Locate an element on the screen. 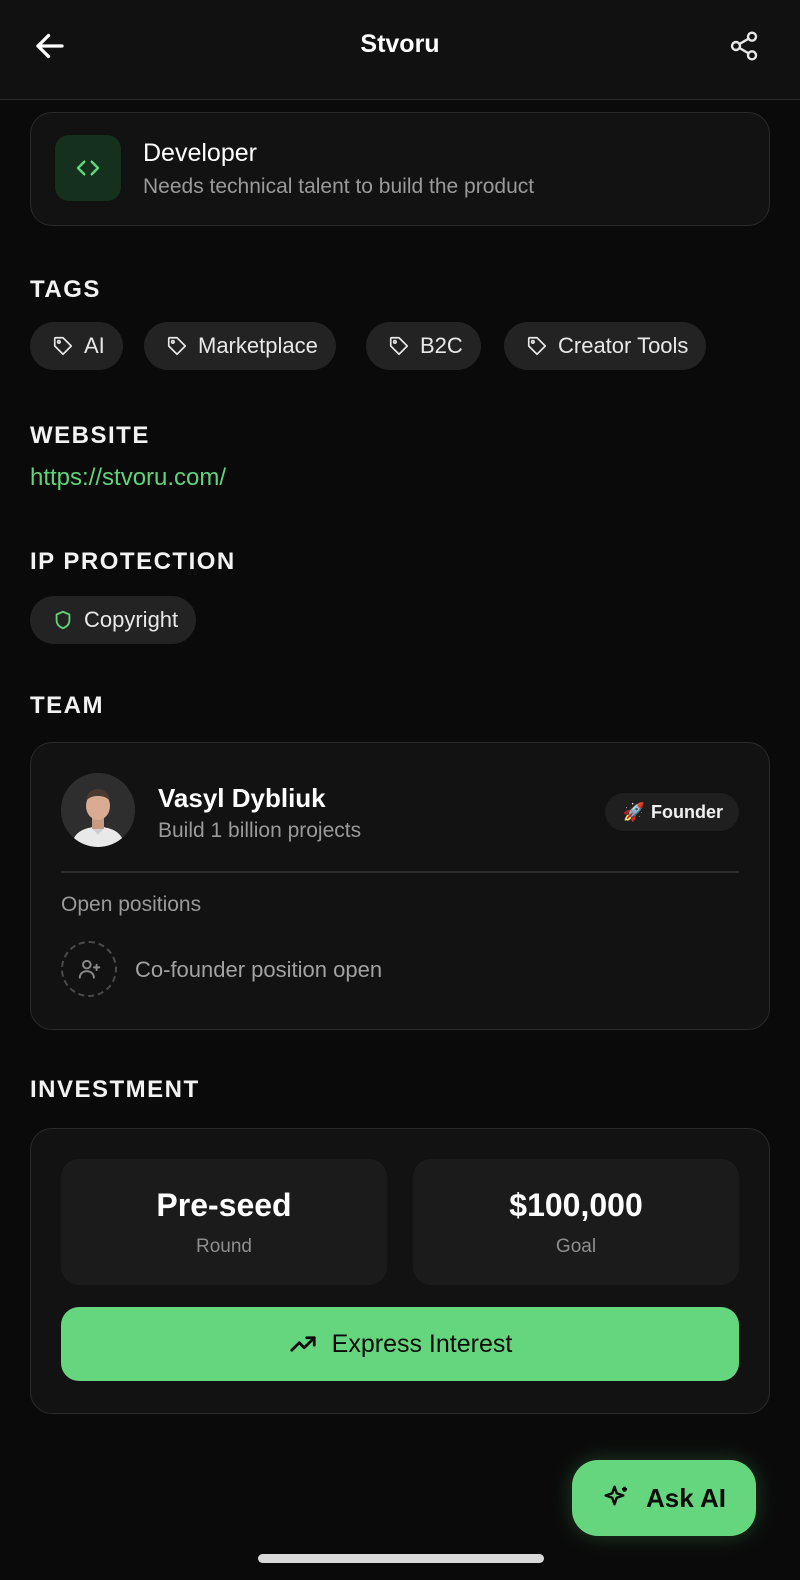 The width and height of the screenshot is (800, 1580). tag-label: Marketplace is located at coordinates (258, 345).